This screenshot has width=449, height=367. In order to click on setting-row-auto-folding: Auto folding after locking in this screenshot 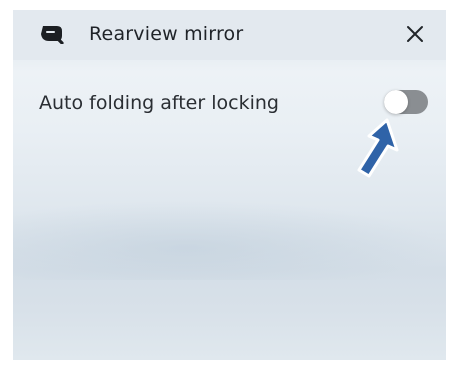, I will do `click(229, 100)`.